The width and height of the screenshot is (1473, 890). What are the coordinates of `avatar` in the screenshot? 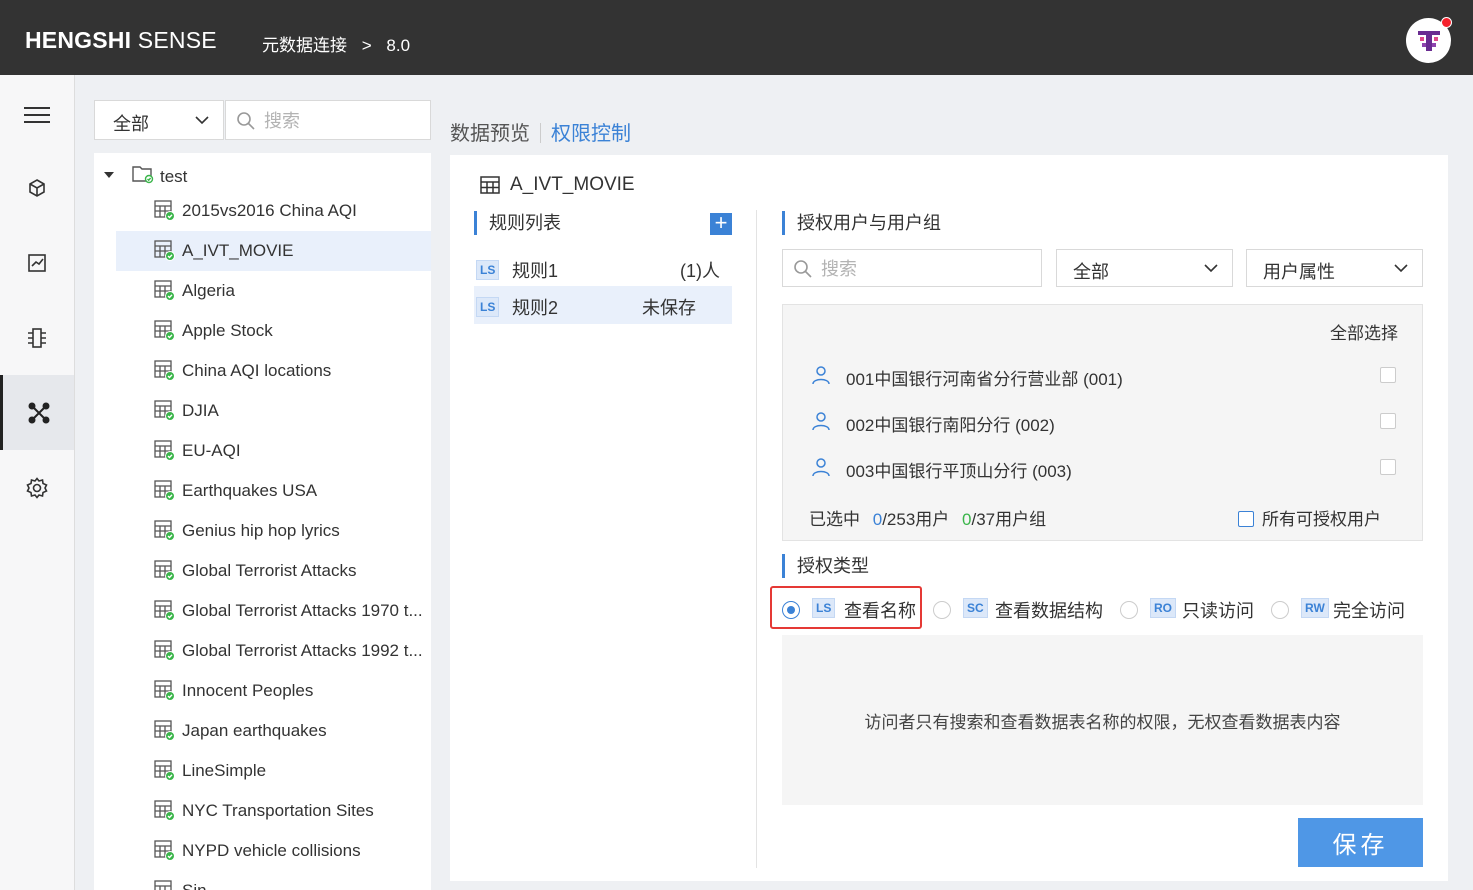 It's located at (1429, 40).